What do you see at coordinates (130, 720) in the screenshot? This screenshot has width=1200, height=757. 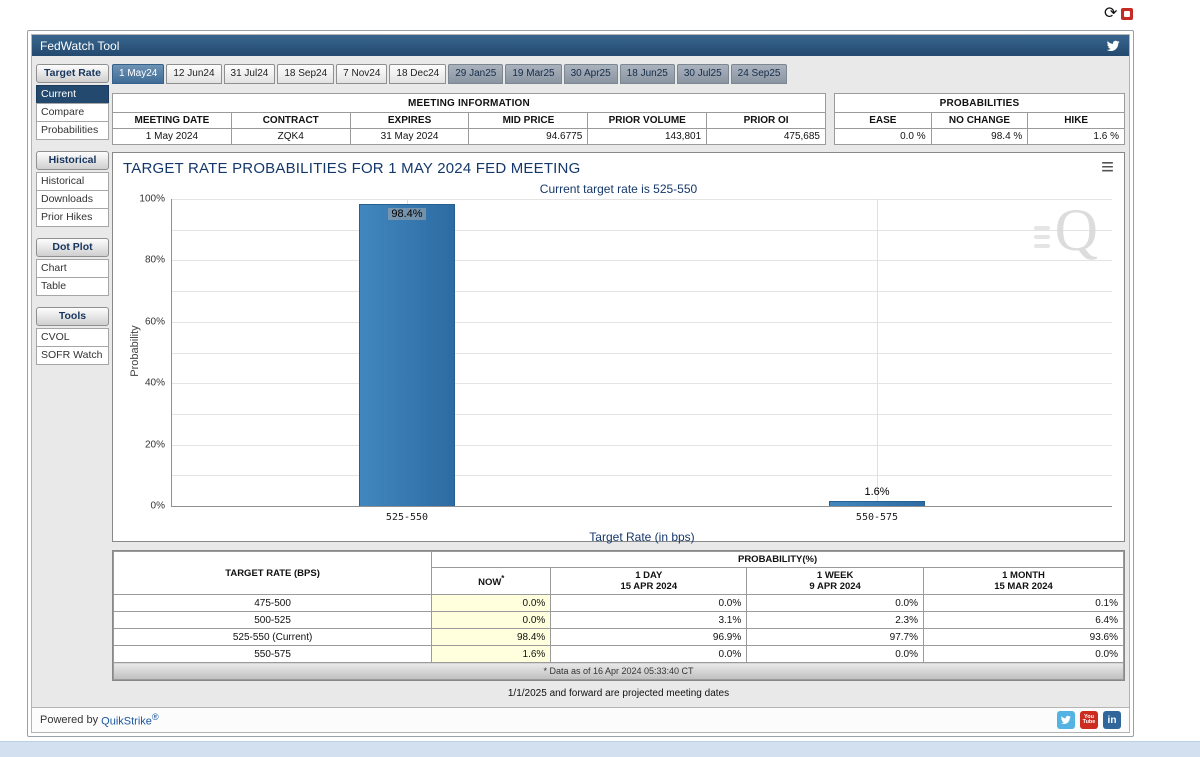 I see `quikstrike-link: QuikStrike®` at bounding box center [130, 720].